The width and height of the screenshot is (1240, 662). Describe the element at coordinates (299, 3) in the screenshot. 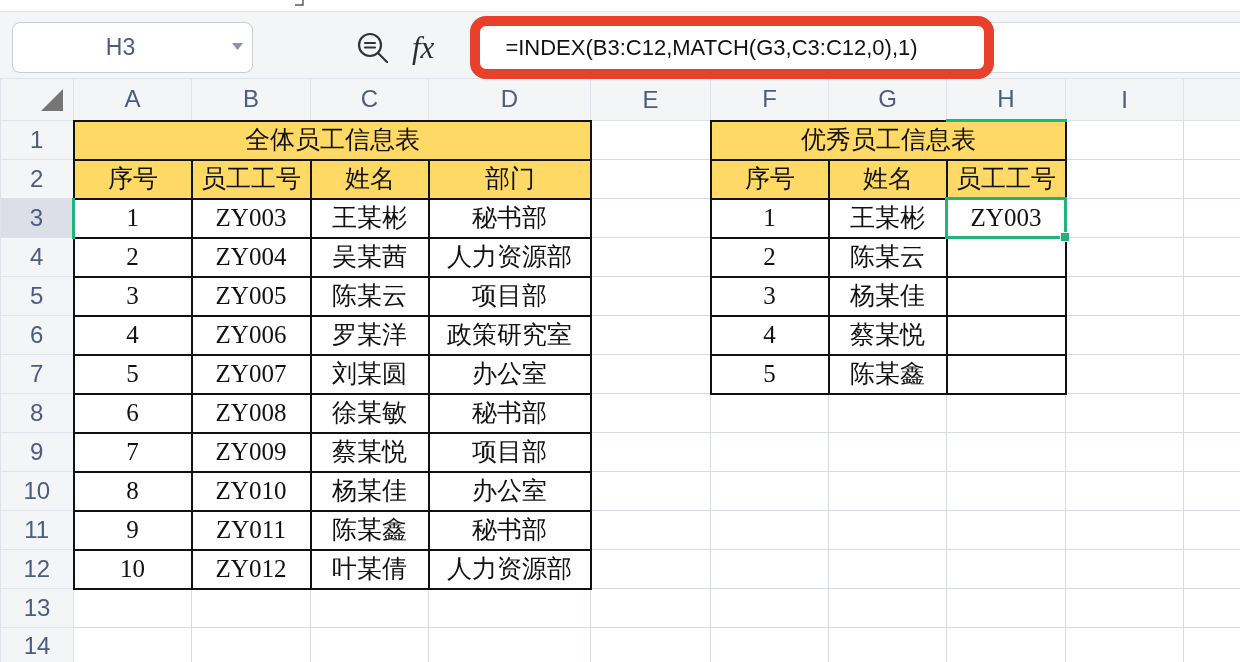

I see `corner-mark-icon` at that location.